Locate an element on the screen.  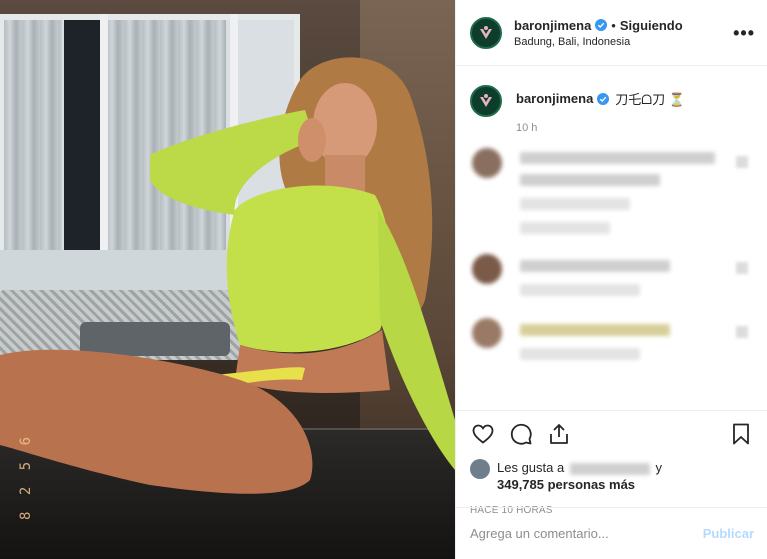
add-comment-bar: Publicar is located at coordinates (611, 533).